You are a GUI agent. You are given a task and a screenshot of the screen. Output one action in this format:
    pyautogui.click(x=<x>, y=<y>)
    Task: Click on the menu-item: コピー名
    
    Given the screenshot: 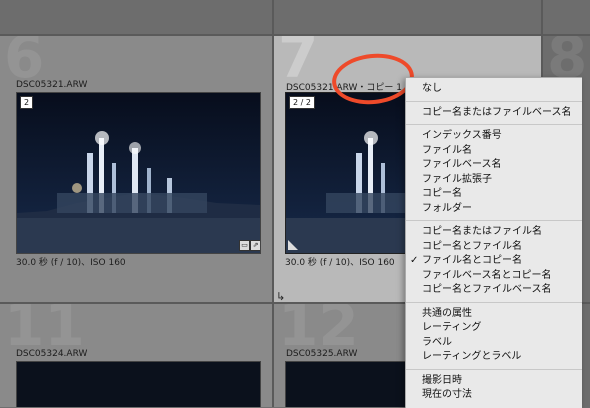 What is the action you would take?
    pyautogui.click(x=494, y=194)
    